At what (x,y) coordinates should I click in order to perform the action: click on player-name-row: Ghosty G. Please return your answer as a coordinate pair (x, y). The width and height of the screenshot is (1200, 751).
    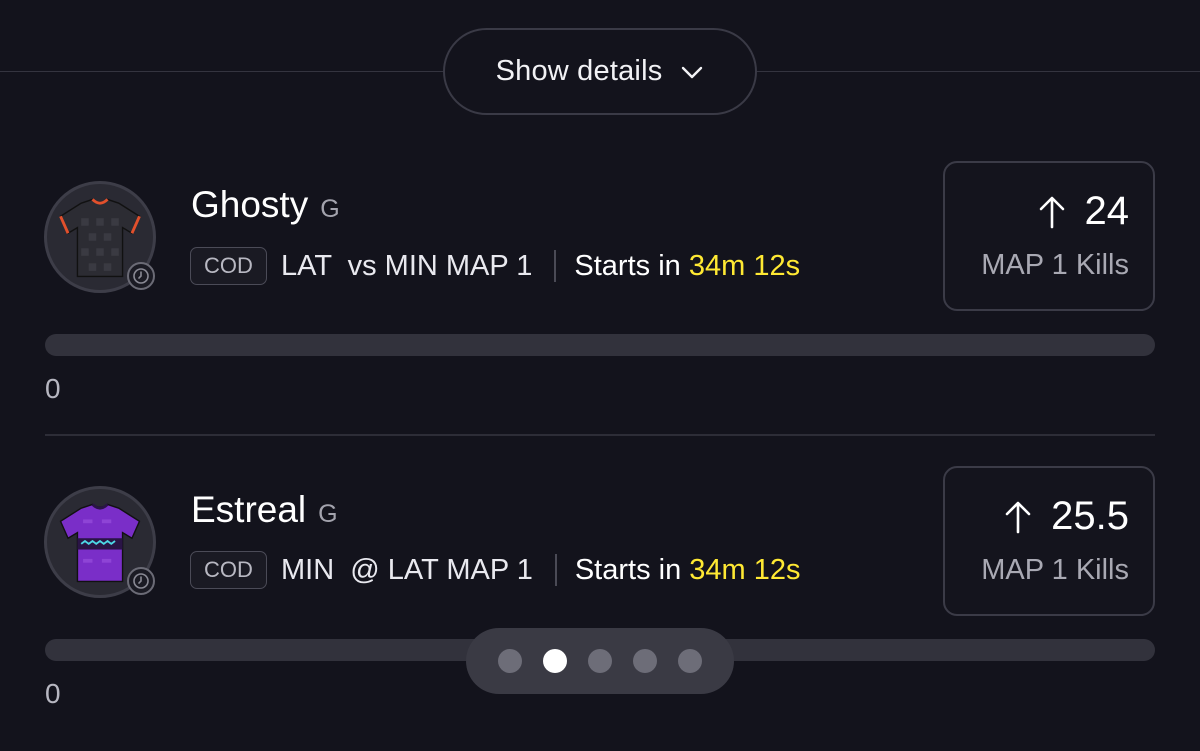
    Looking at the image, I should click on (265, 205).